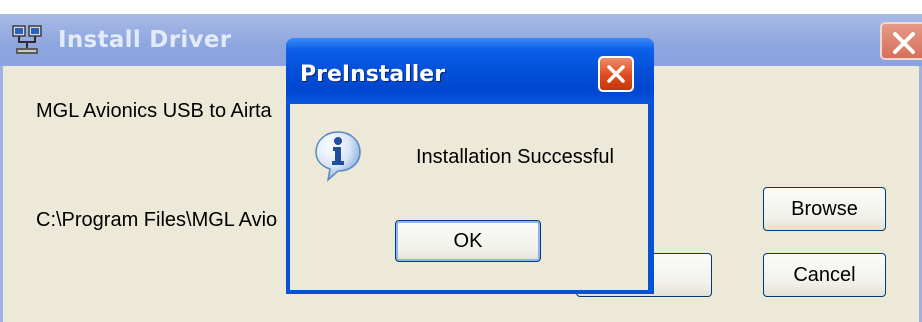 The image size is (922, 322). I want to click on cancel-button: Cancel, so click(824, 275).